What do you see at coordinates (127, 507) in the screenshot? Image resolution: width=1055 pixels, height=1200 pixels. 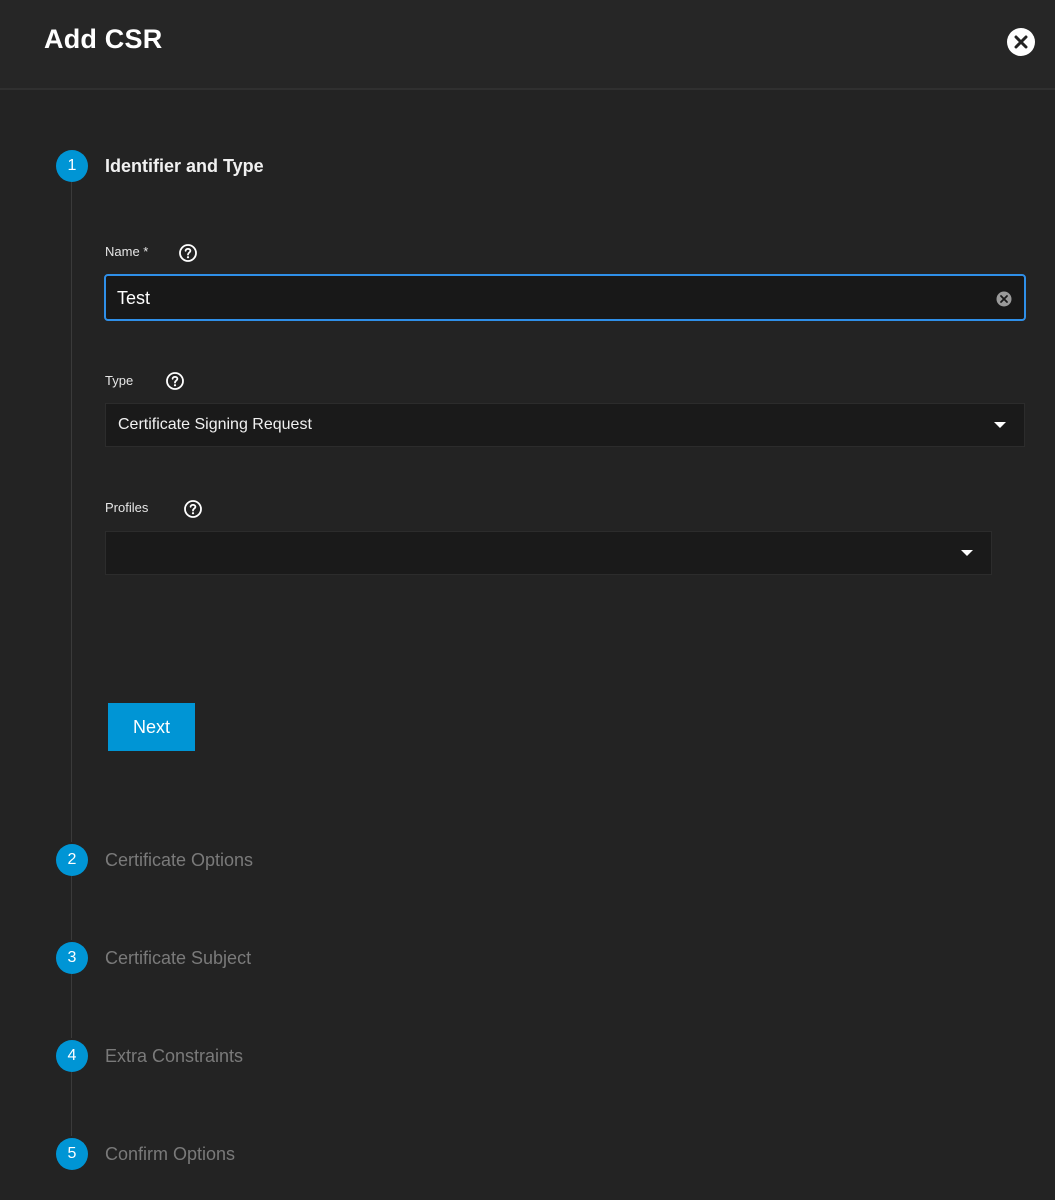 I see `profiles-label: Profiles` at bounding box center [127, 507].